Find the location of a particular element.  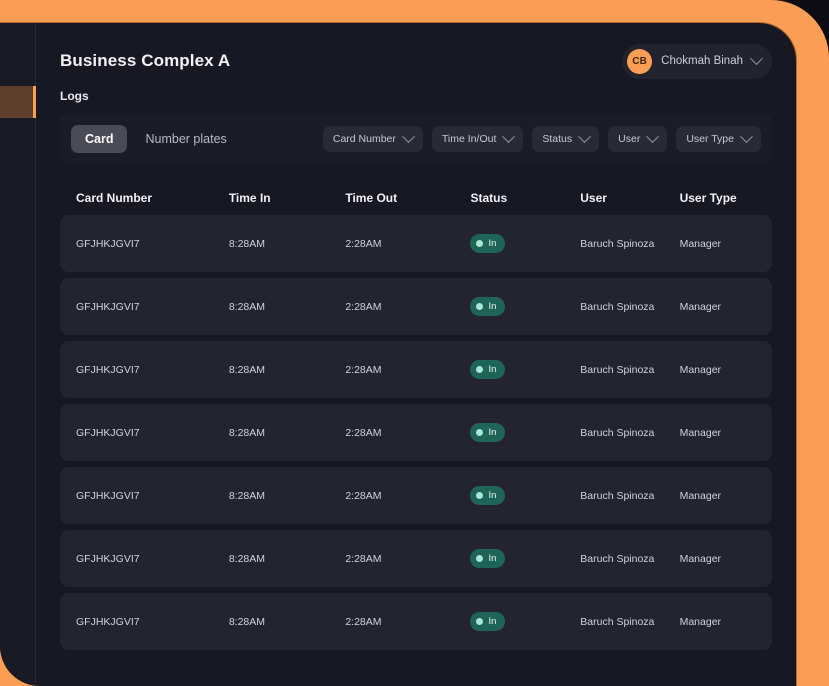

user-menu: CB Chokmah Binah is located at coordinates (697, 61).